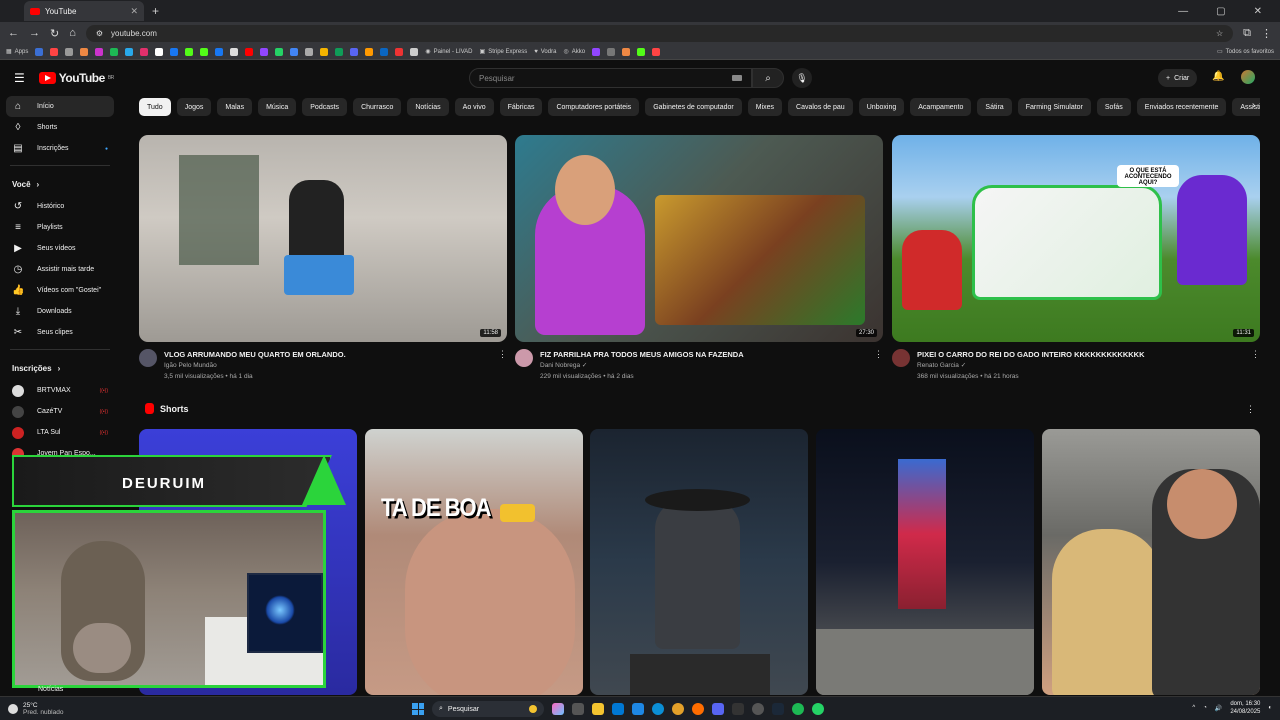  What do you see at coordinates (1218, 76) in the screenshot?
I see `notifications-bell-icon: 🔔` at bounding box center [1218, 76].